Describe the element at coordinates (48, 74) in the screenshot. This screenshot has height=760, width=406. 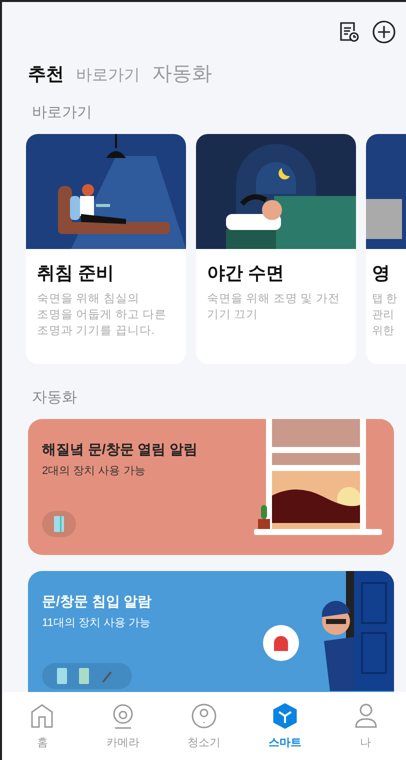
I see `tab: 추천` at that location.